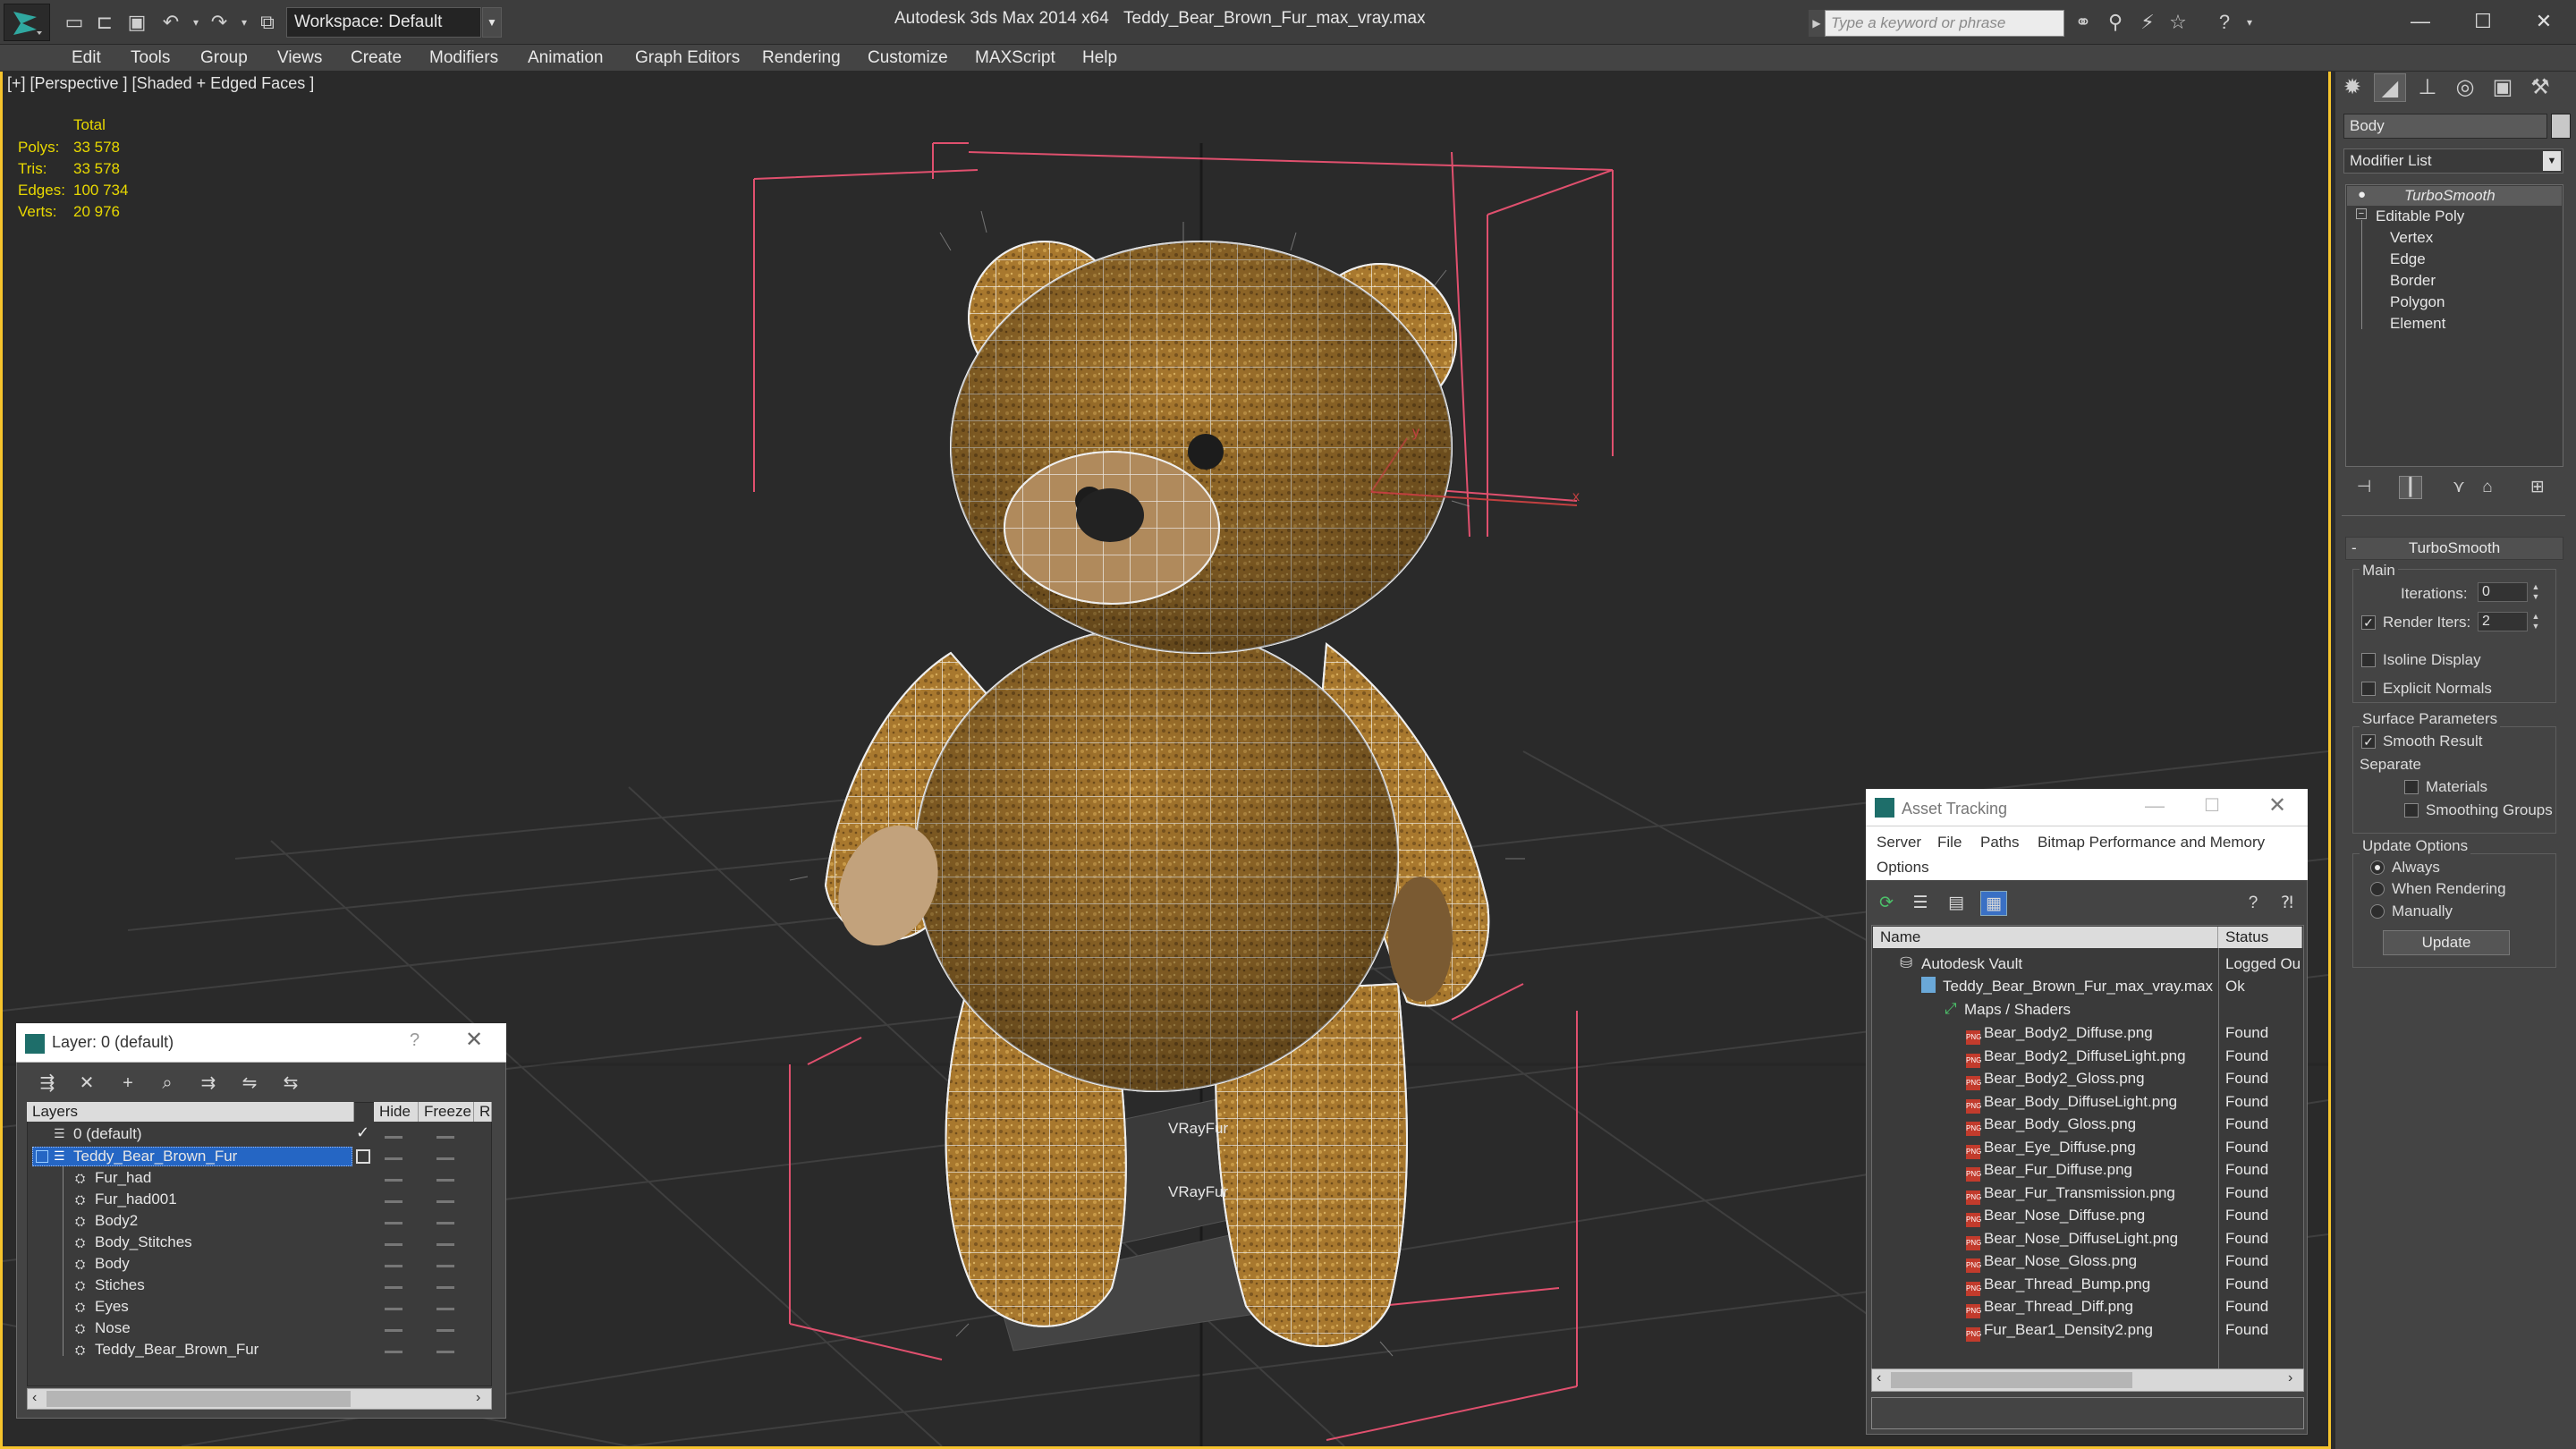 Image resolution: width=2576 pixels, height=1449 pixels. Describe the element at coordinates (249, 1083) in the screenshot. I see `hide-all-icon: ⇋` at that location.